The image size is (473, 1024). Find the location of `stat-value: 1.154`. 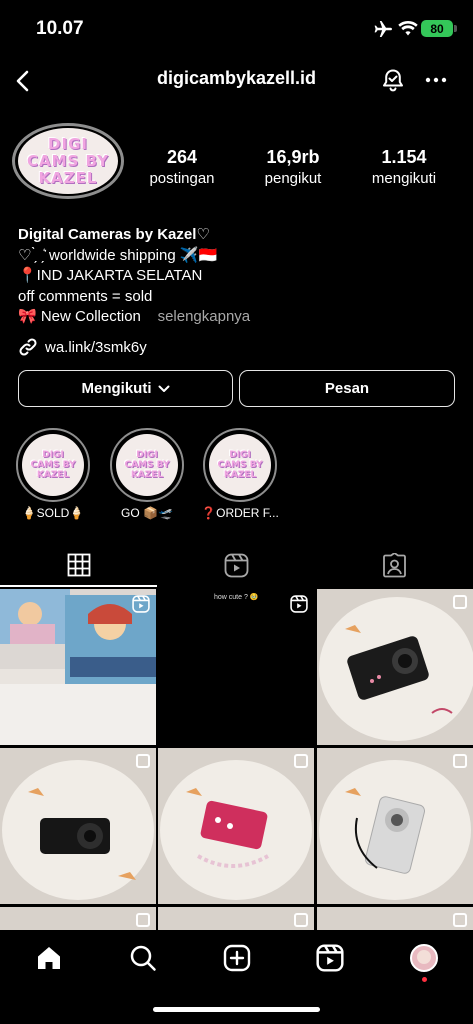

stat-value: 1.154 is located at coordinates (404, 157).